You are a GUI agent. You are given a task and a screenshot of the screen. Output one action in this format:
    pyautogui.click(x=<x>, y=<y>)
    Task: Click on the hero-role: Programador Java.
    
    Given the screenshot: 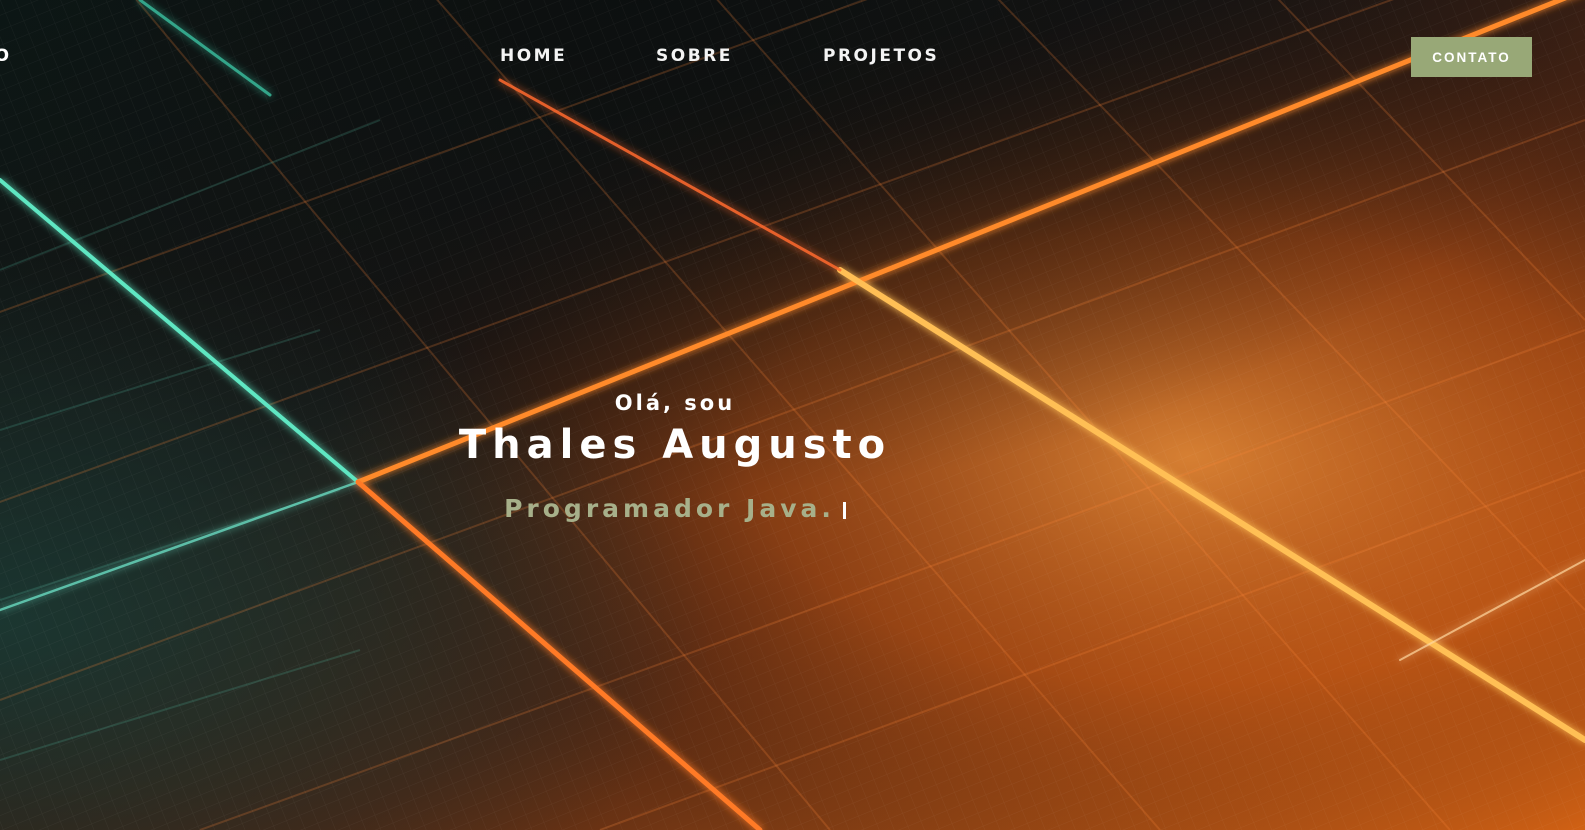 What is the action you would take?
    pyautogui.click(x=669, y=508)
    